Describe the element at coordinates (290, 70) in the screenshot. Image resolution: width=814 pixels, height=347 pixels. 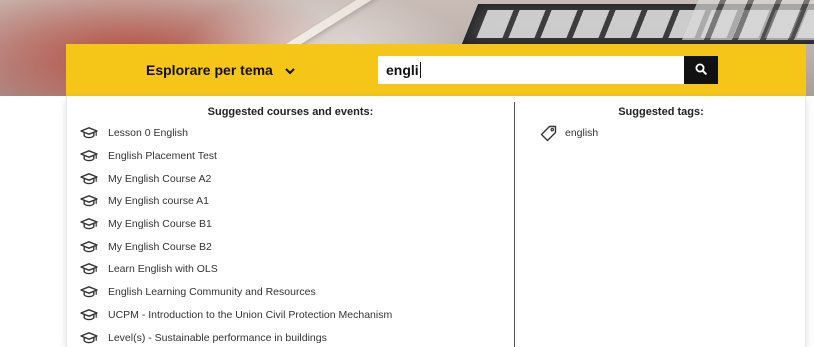
I see `chevron-down-icon` at that location.